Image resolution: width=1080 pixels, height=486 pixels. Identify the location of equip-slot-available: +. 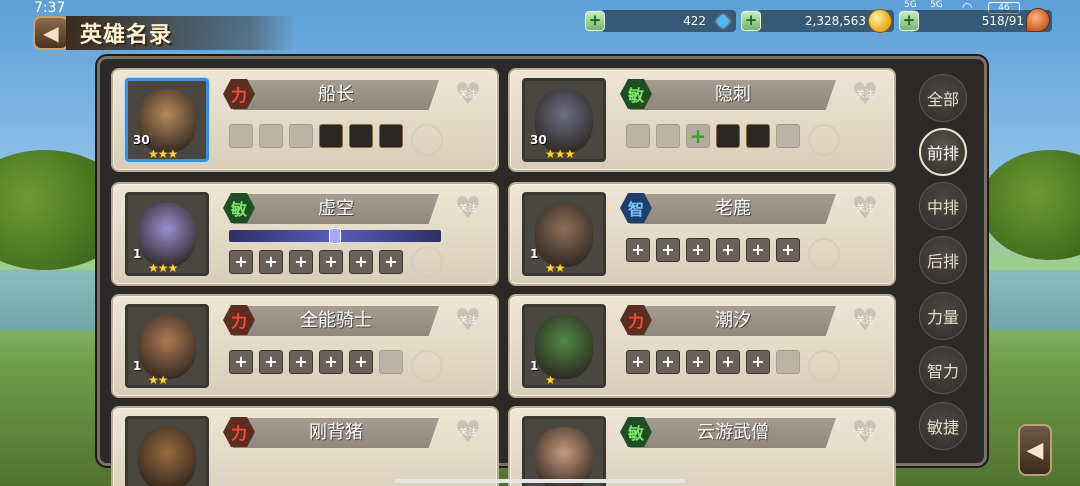
(698, 136).